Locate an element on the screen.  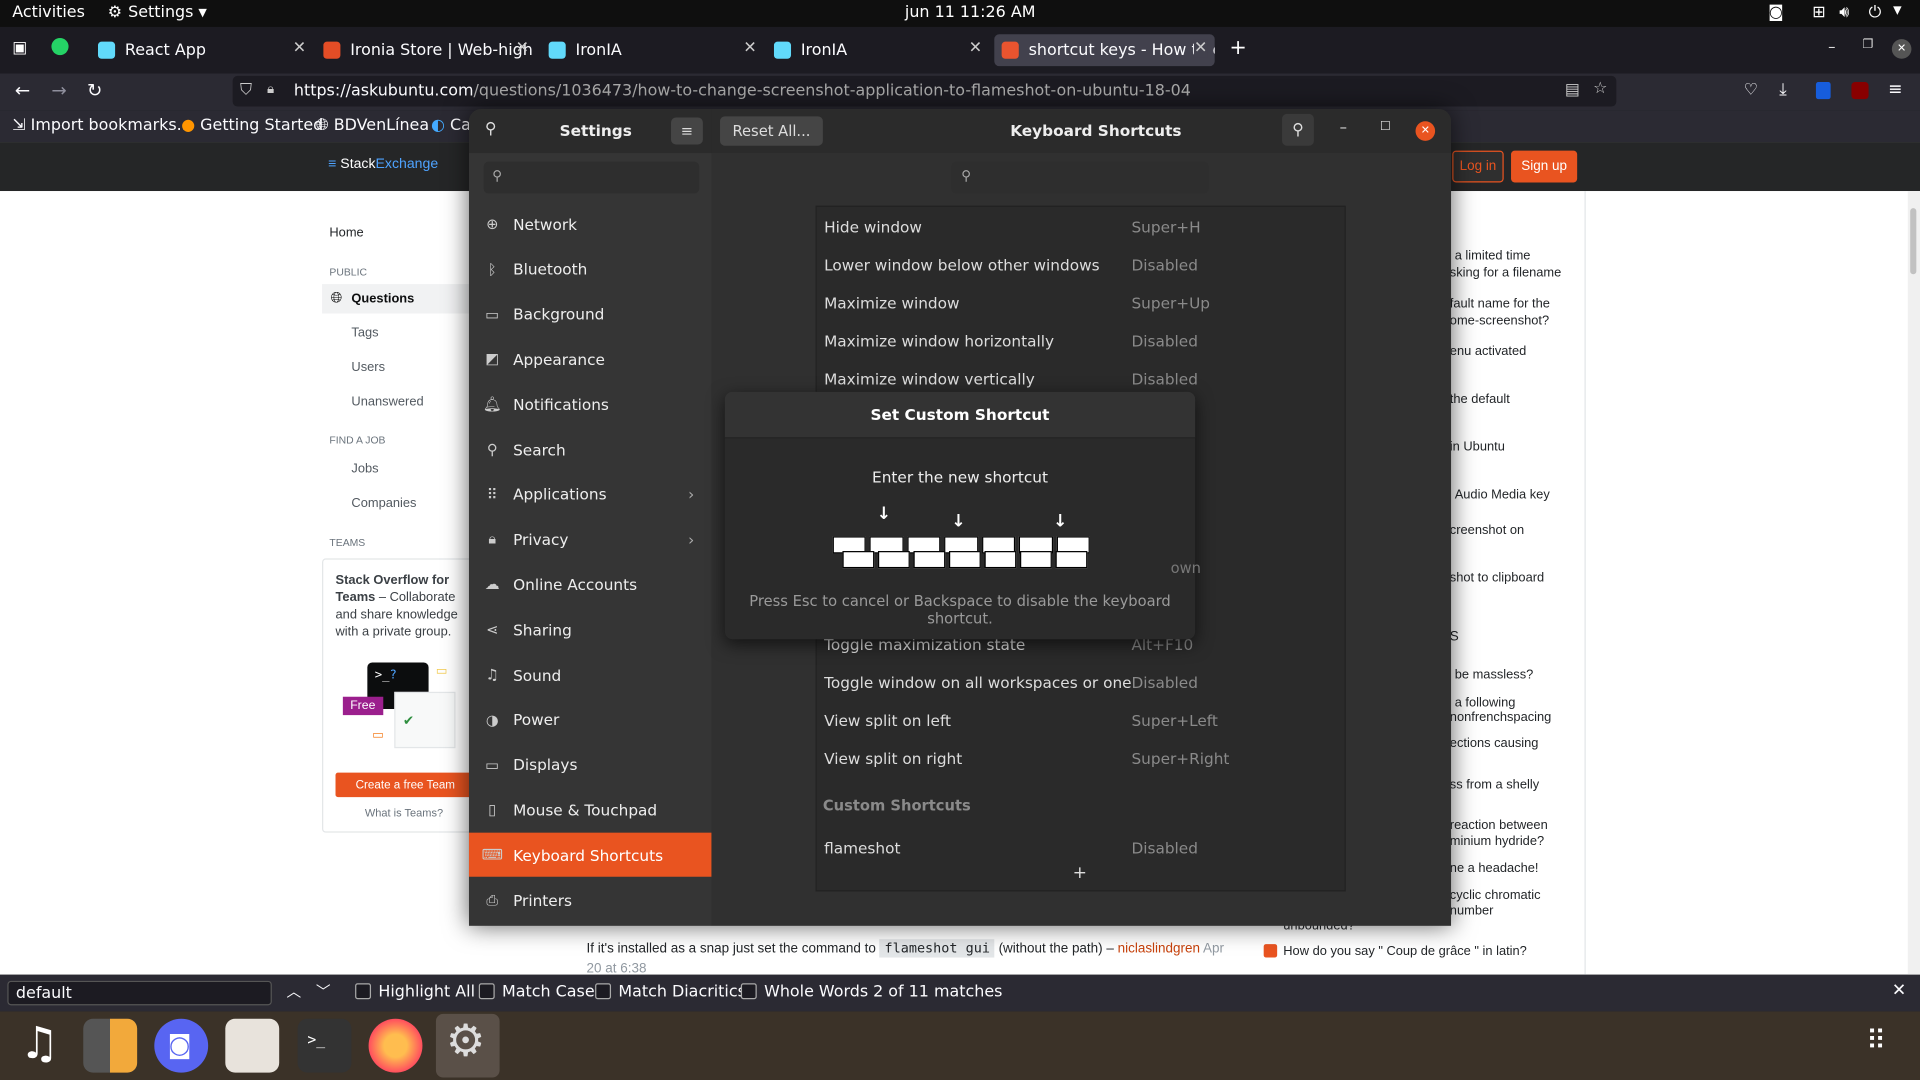
highlight-all-checkbox: Highlight All is located at coordinates (415, 992).